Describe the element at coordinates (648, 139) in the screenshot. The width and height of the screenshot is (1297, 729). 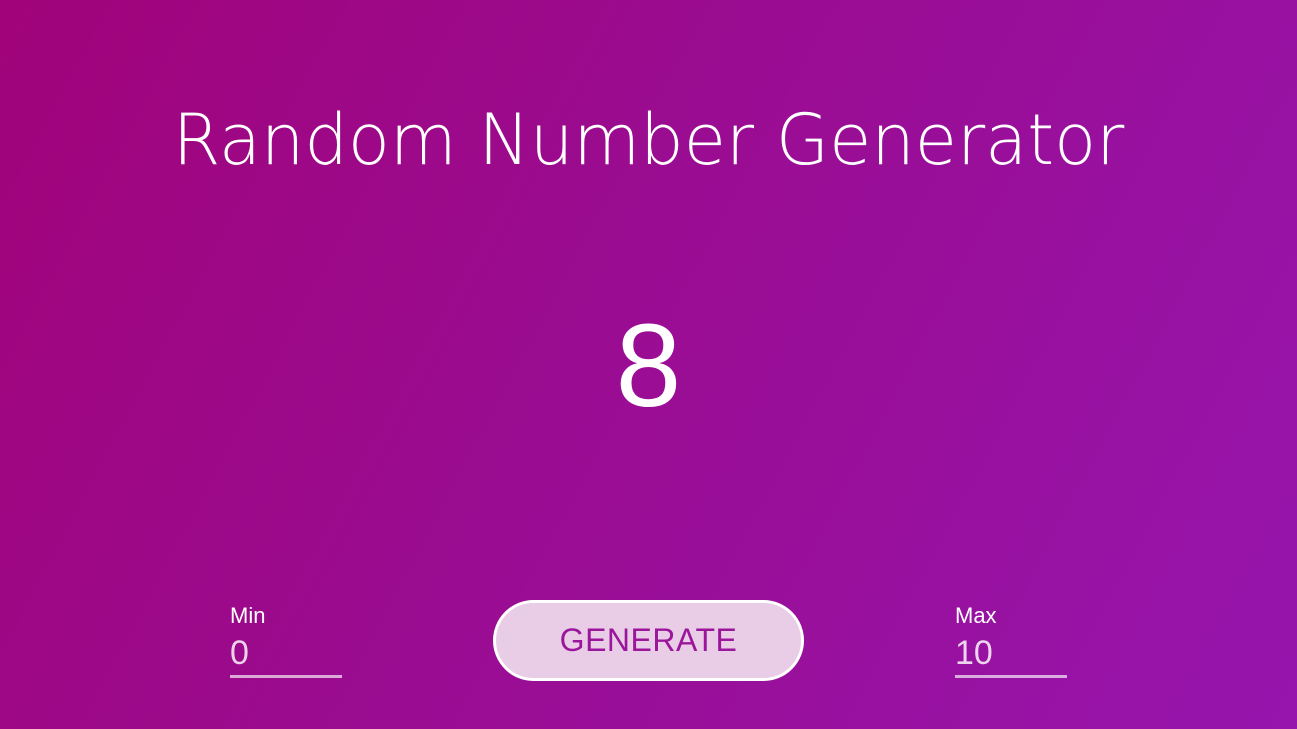
I see `page-title: Random Number Generator` at that location.